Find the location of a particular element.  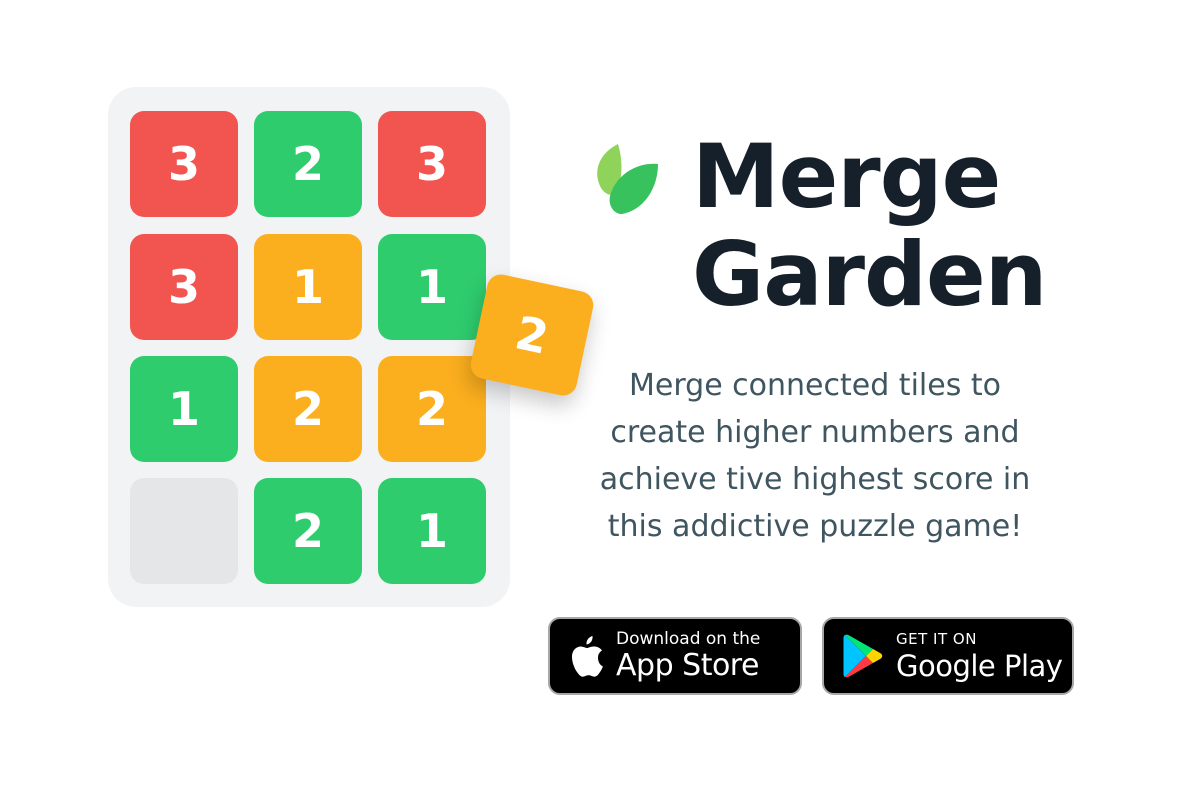

tile-r0-c2: 3 is located at coordinates (432, 164).